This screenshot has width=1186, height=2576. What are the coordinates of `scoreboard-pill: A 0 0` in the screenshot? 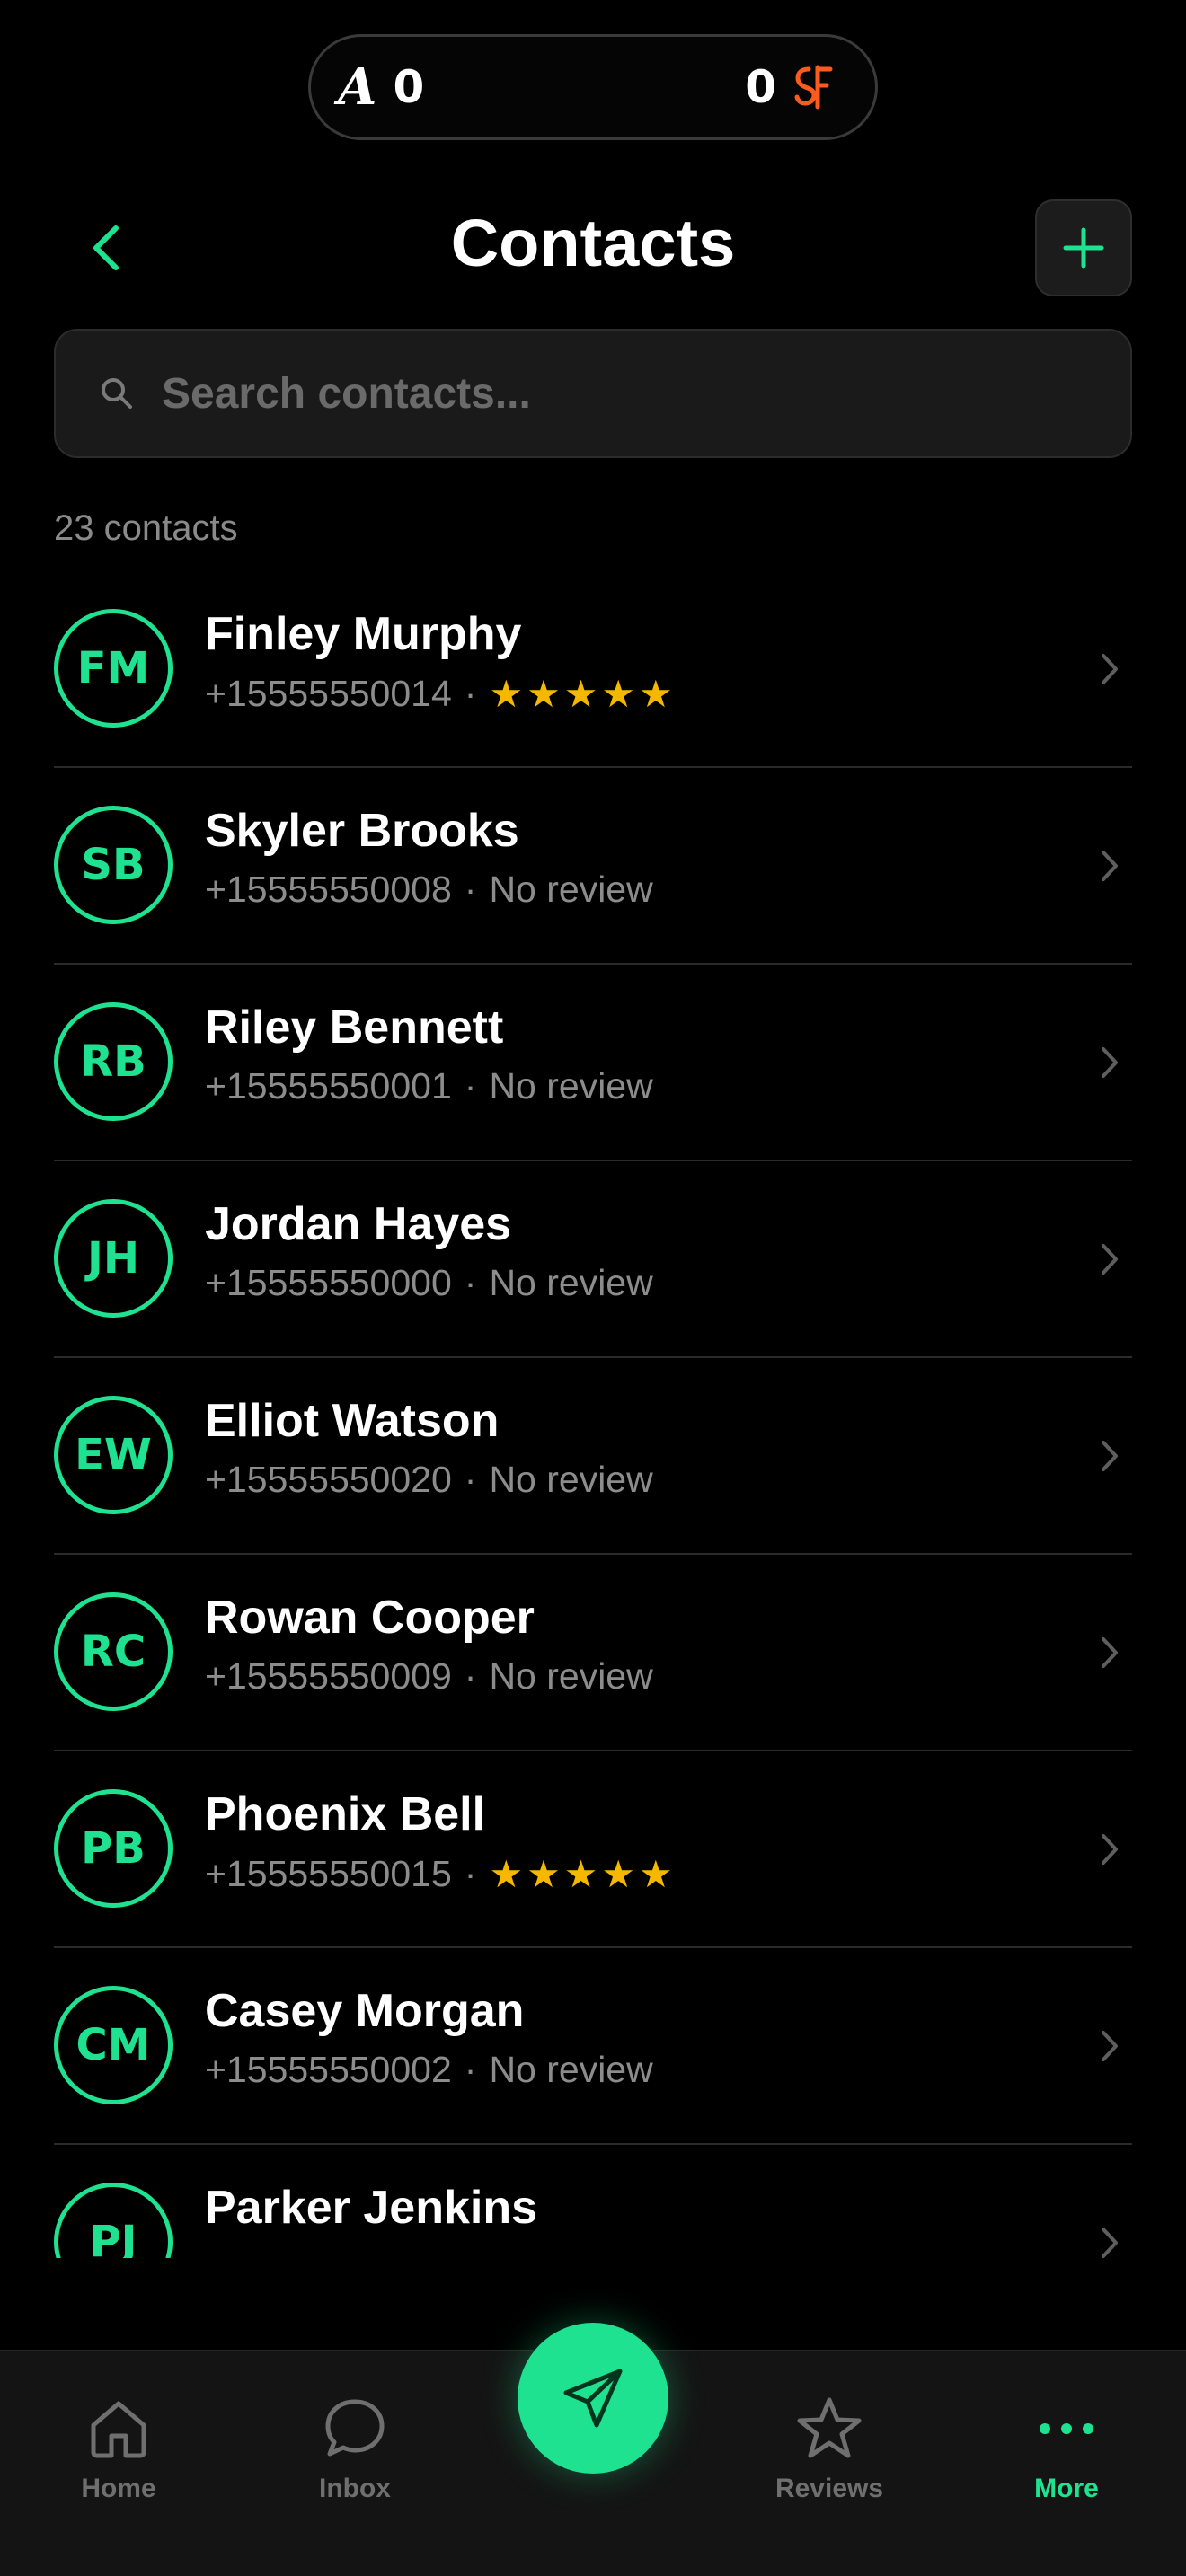 It's located at (593, 87).